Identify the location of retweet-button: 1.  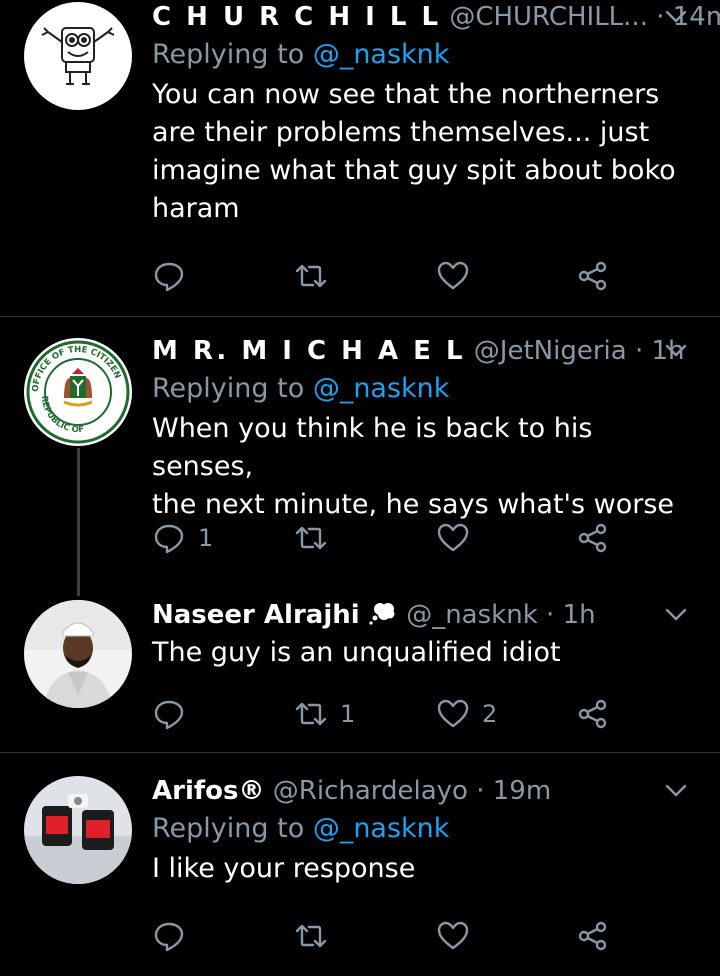
(324, 714).